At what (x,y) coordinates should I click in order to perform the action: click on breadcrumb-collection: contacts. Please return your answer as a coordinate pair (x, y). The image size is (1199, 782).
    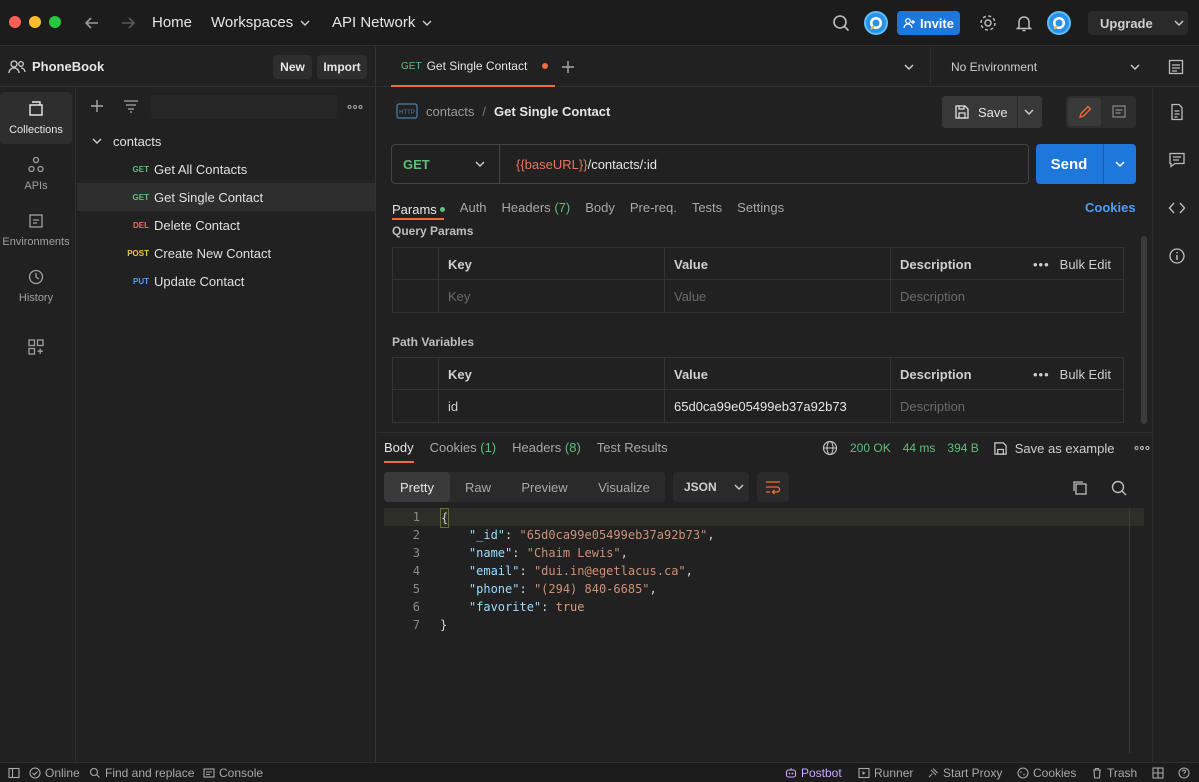
    Looking at the image, I should click on (450, 111).